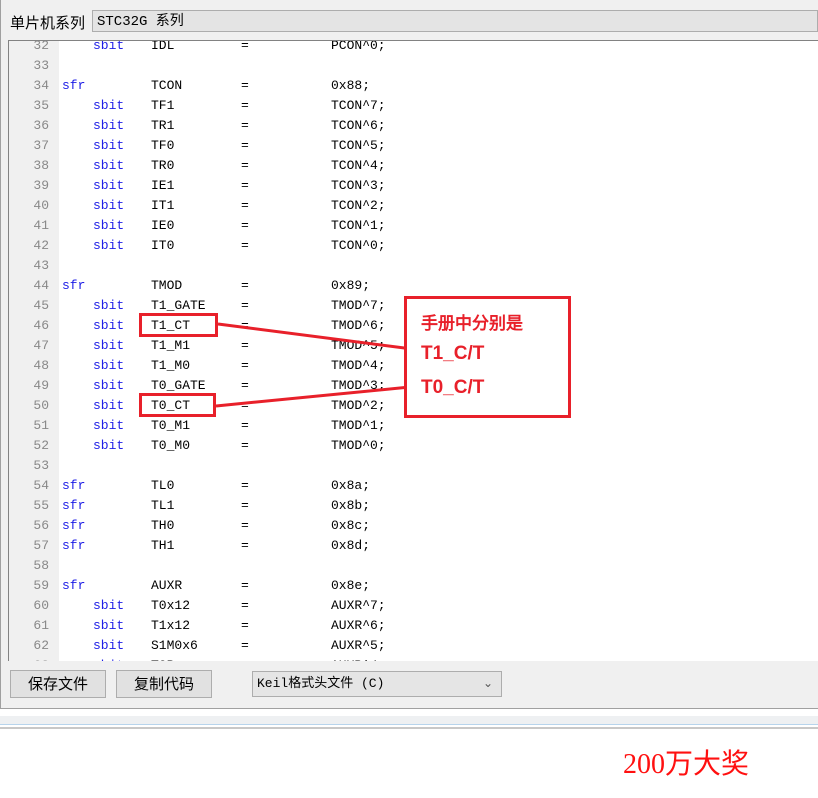  What do you see at coordinates (319, 337) in the screenshot?
I see `annotation-line-t1` at bounding box center [319, 337].